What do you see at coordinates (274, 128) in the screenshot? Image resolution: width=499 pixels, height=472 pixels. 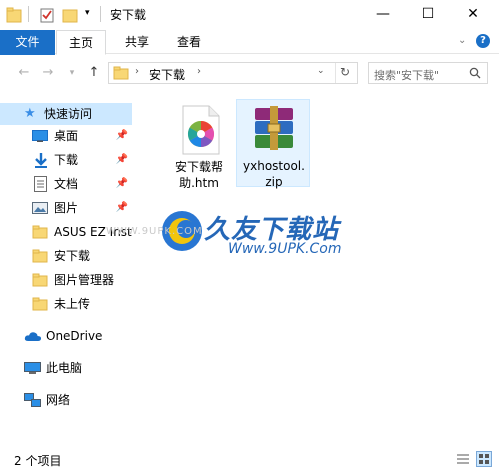 I see `winrar-archive-icon` at bounding box center [274, 128].